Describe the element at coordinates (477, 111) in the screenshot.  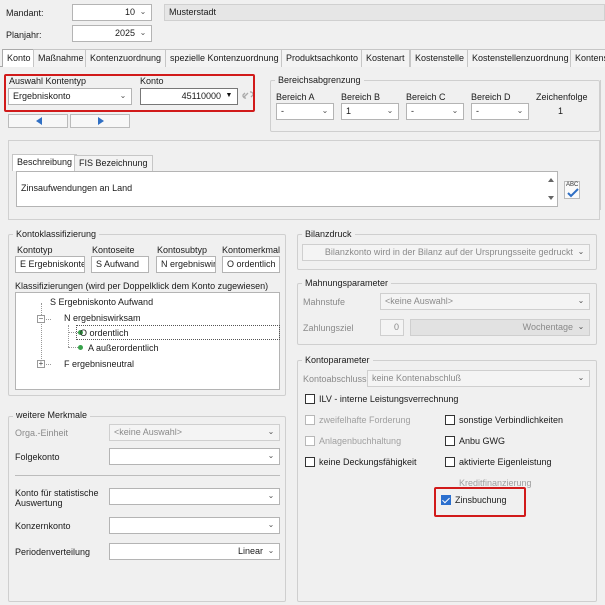
I see `bereich-d-value: -` at that location.